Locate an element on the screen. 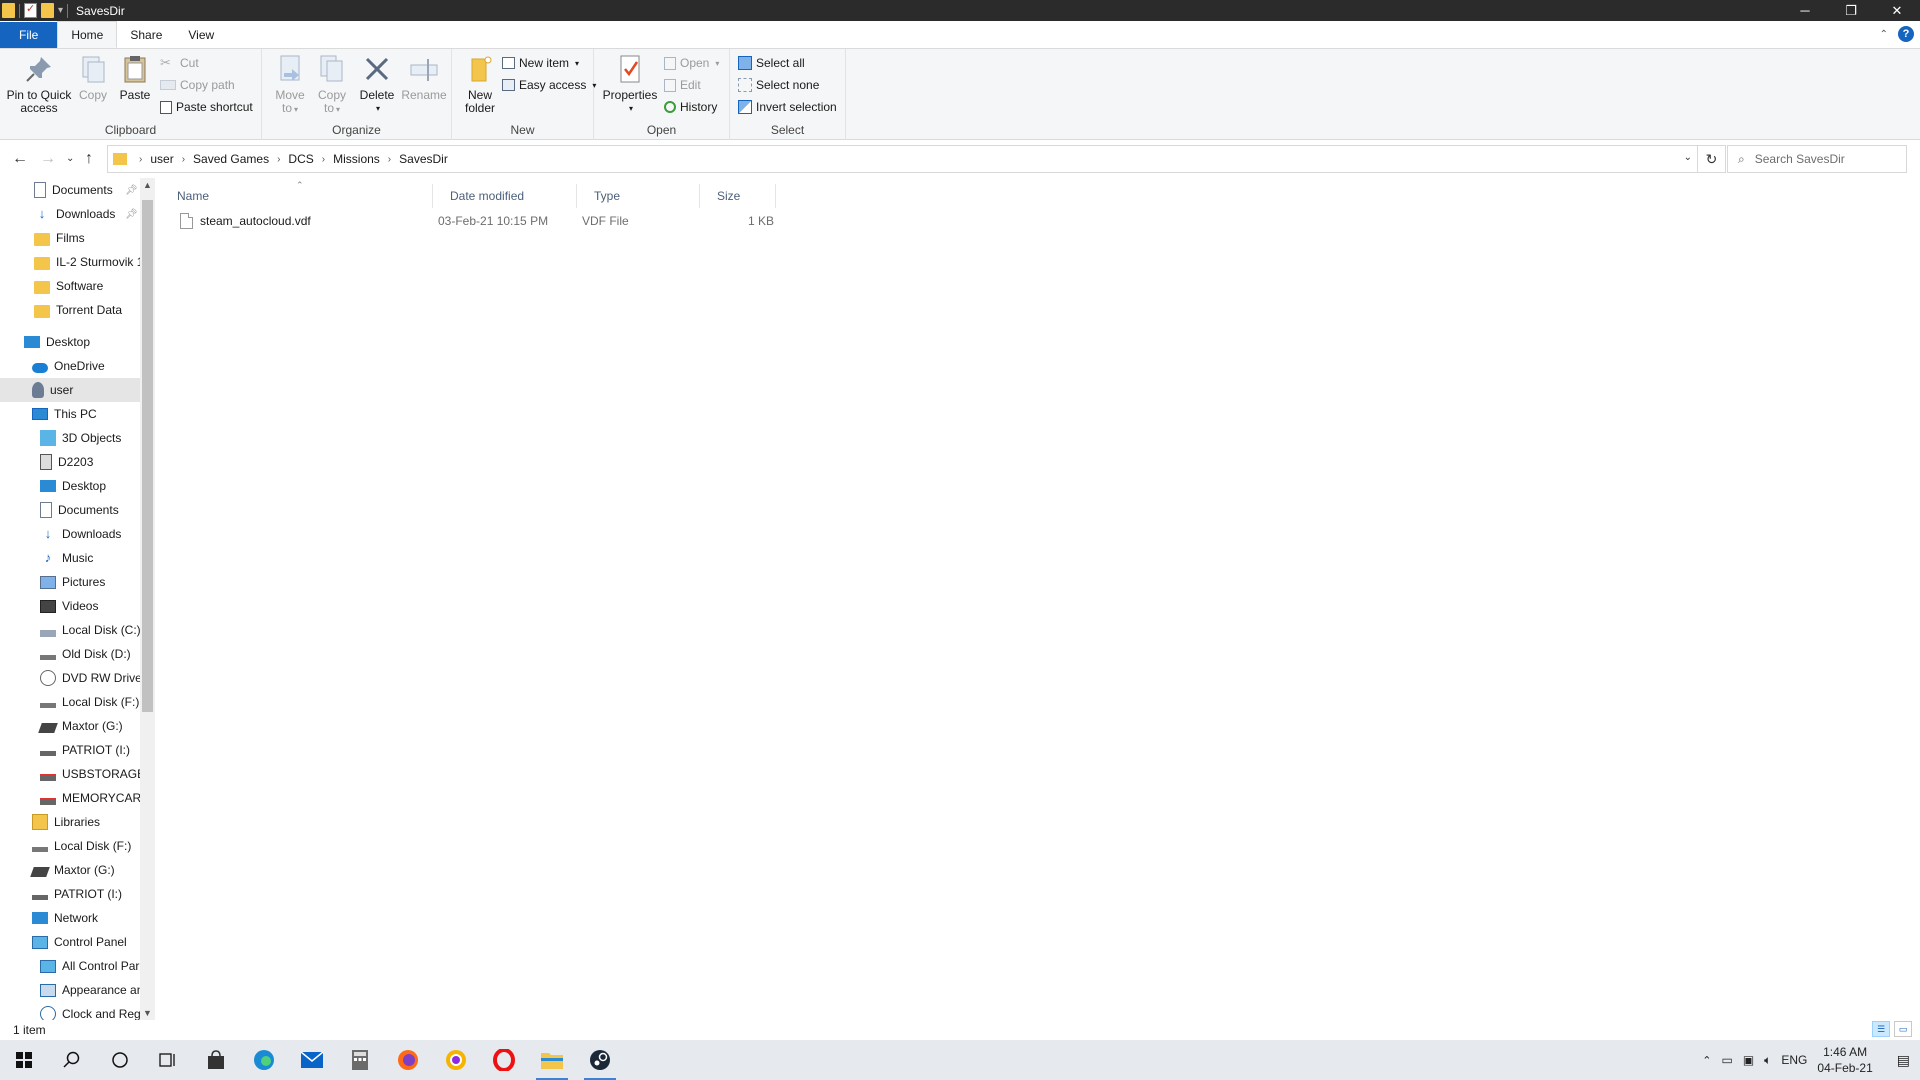 The width and height of the screenshot is (1920, 1080). restore-button: ❐ is located at coordinates (1851, 10).